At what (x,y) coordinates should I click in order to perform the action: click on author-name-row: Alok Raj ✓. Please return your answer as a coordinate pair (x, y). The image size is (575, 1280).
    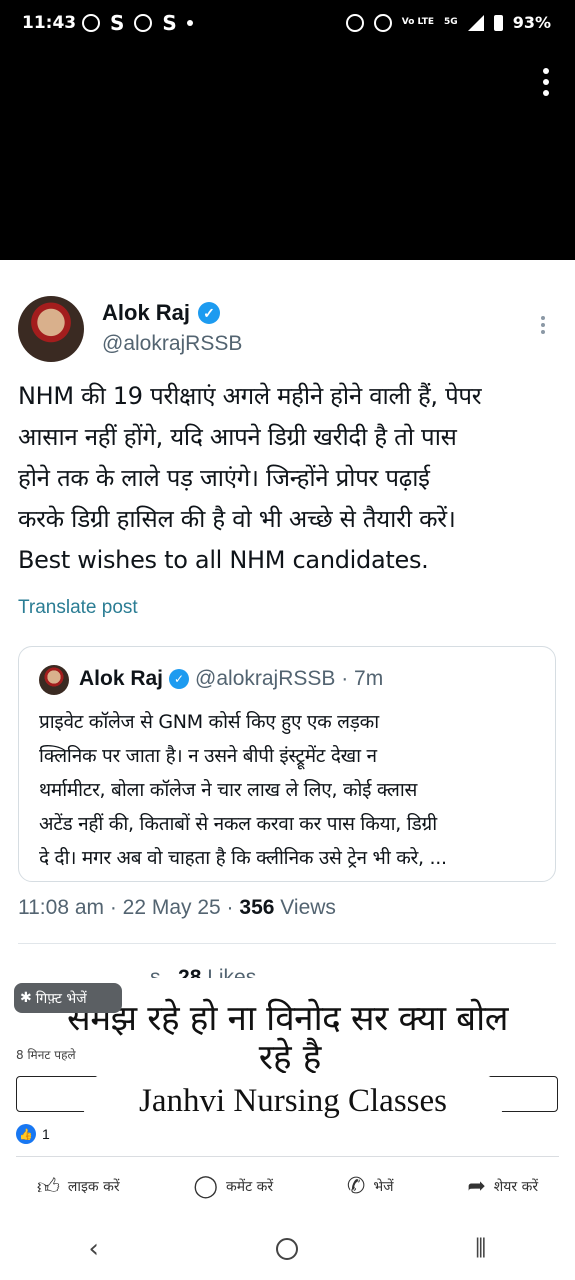
    Looking at the image, I should click on (161, 313).